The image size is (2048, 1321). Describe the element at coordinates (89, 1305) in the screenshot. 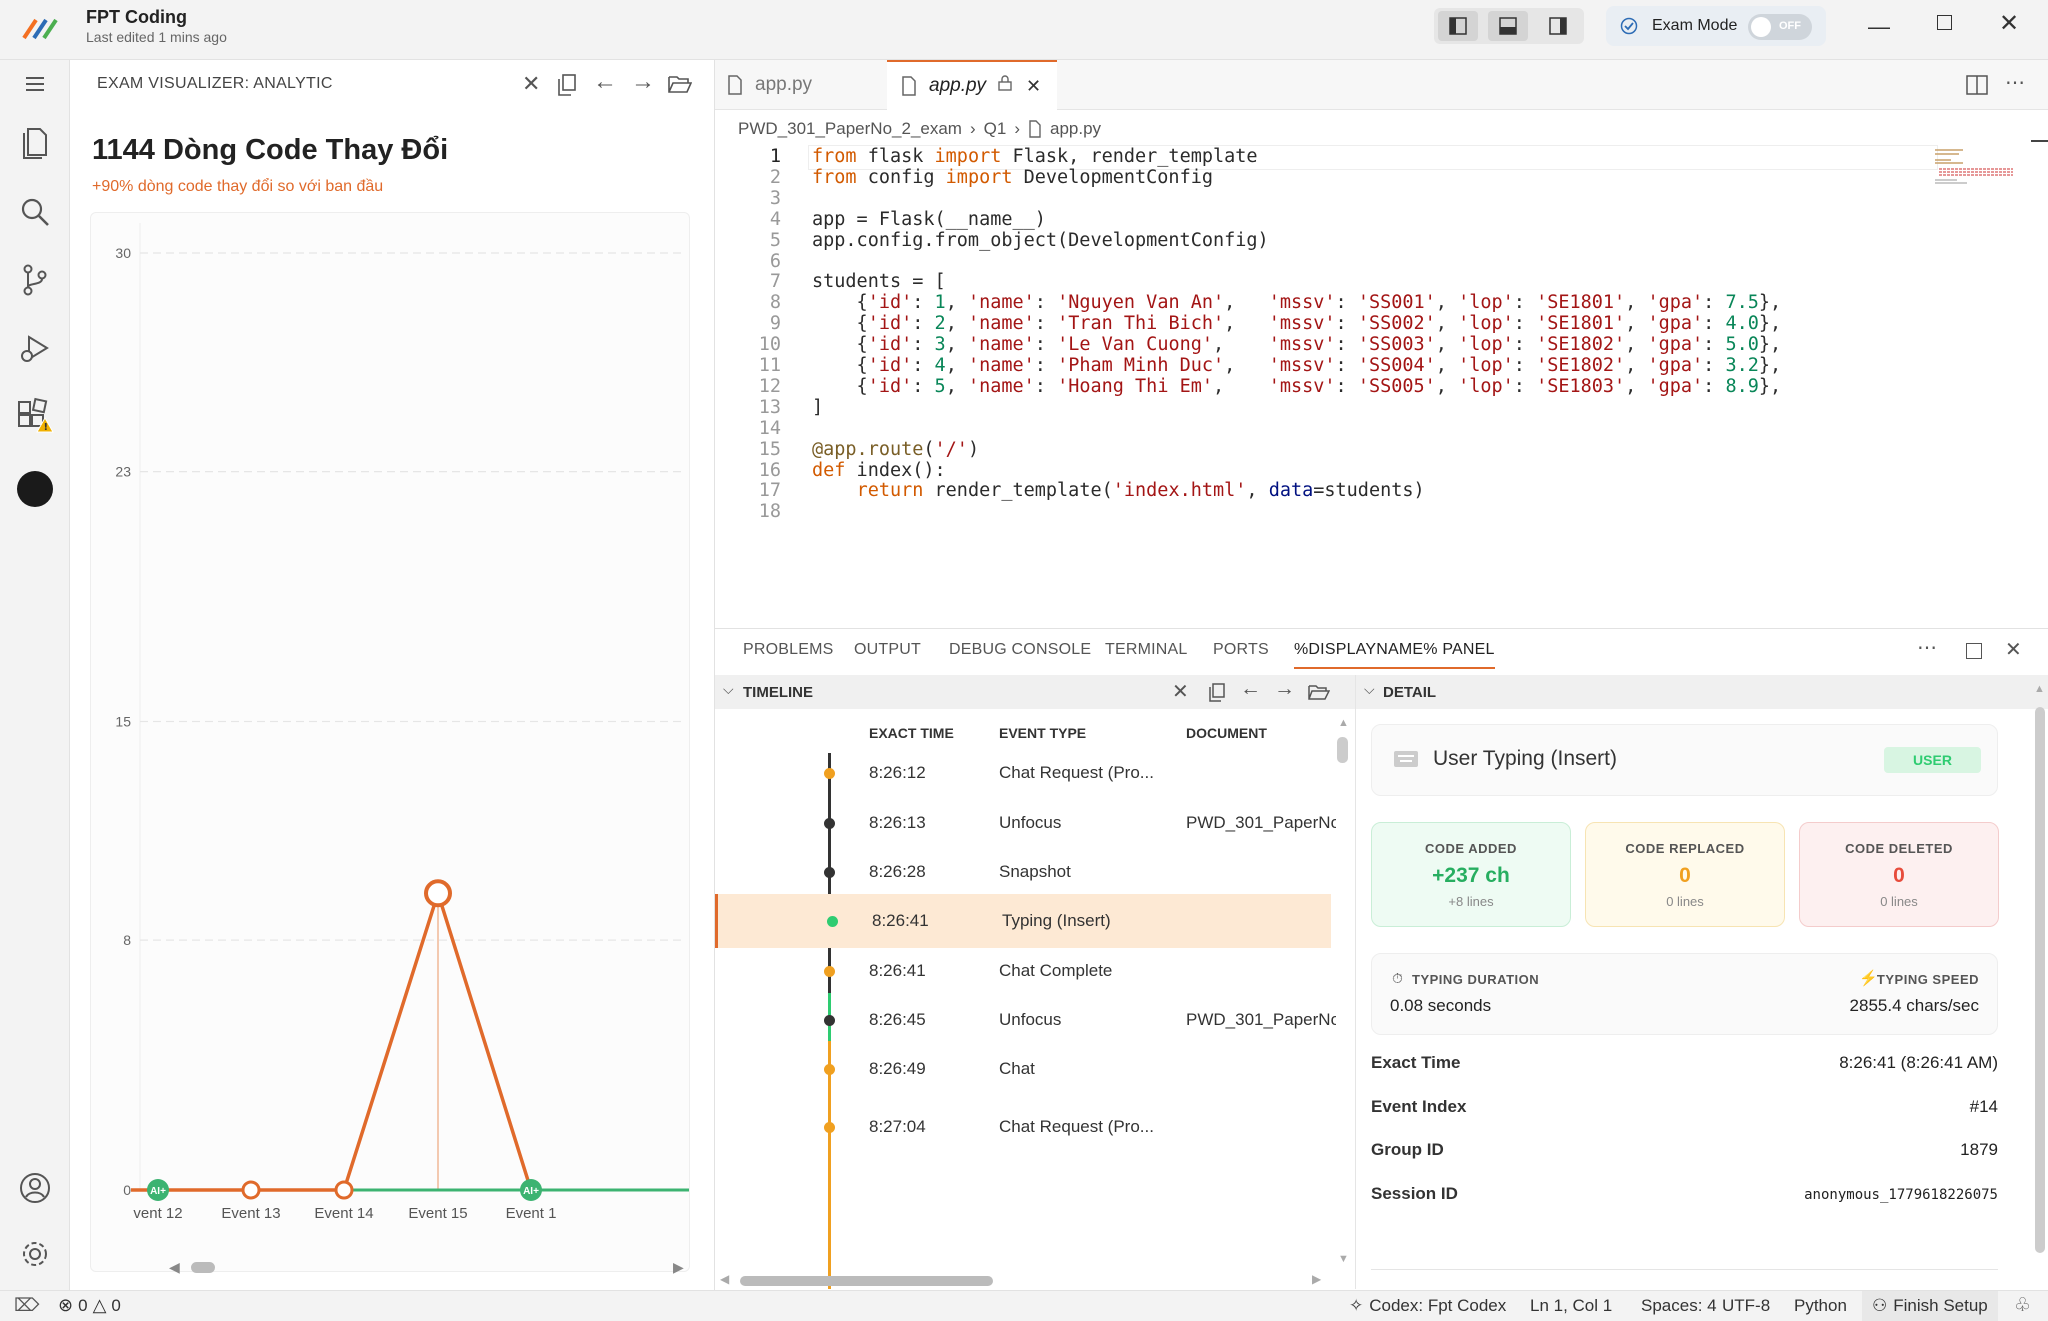

I see `problems-status: ⊗ 0 △ 0` at that location.